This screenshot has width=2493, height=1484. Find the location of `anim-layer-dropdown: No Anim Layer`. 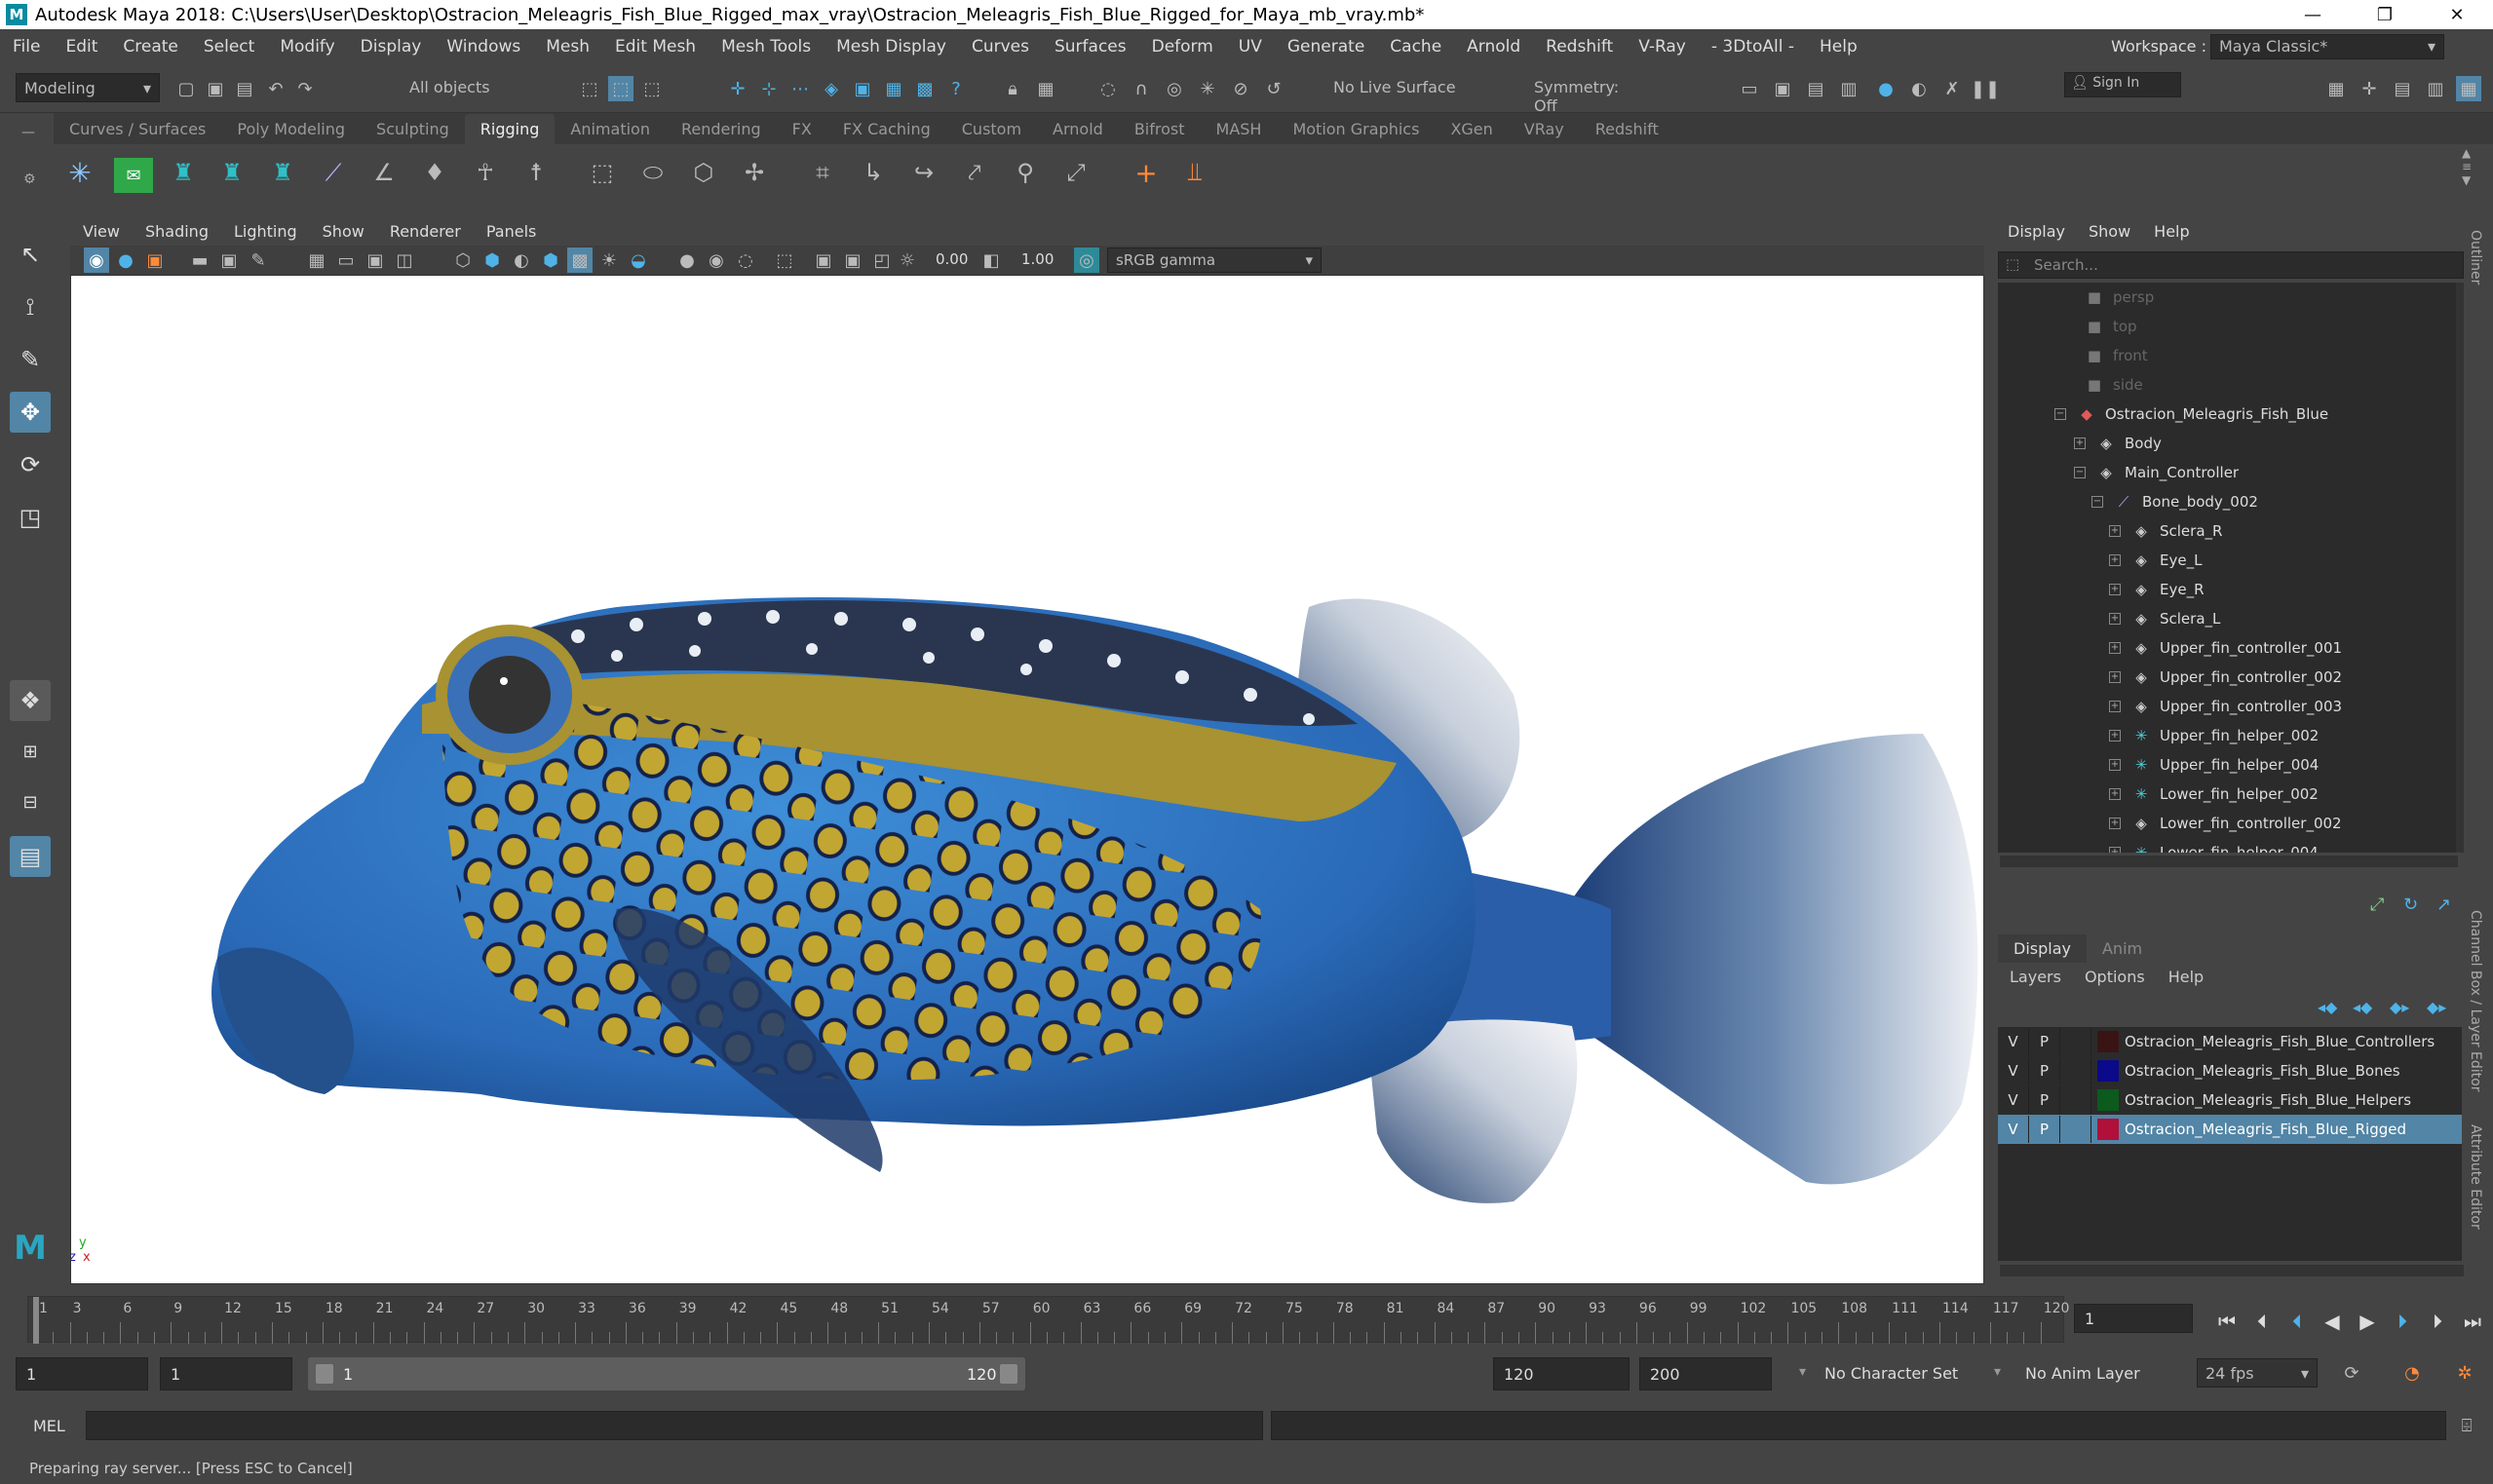

anim-layer-dropdown: No Anim Layer is located at coordinates (2098, 1373).